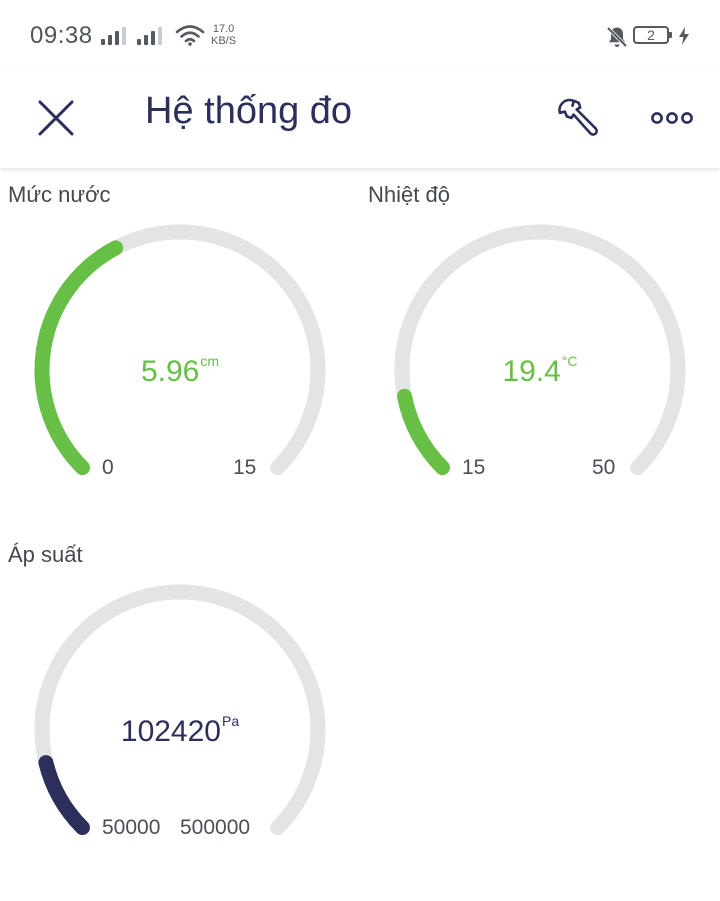  I want to click on gauge-value: 19.4°C, so click(540, 371).